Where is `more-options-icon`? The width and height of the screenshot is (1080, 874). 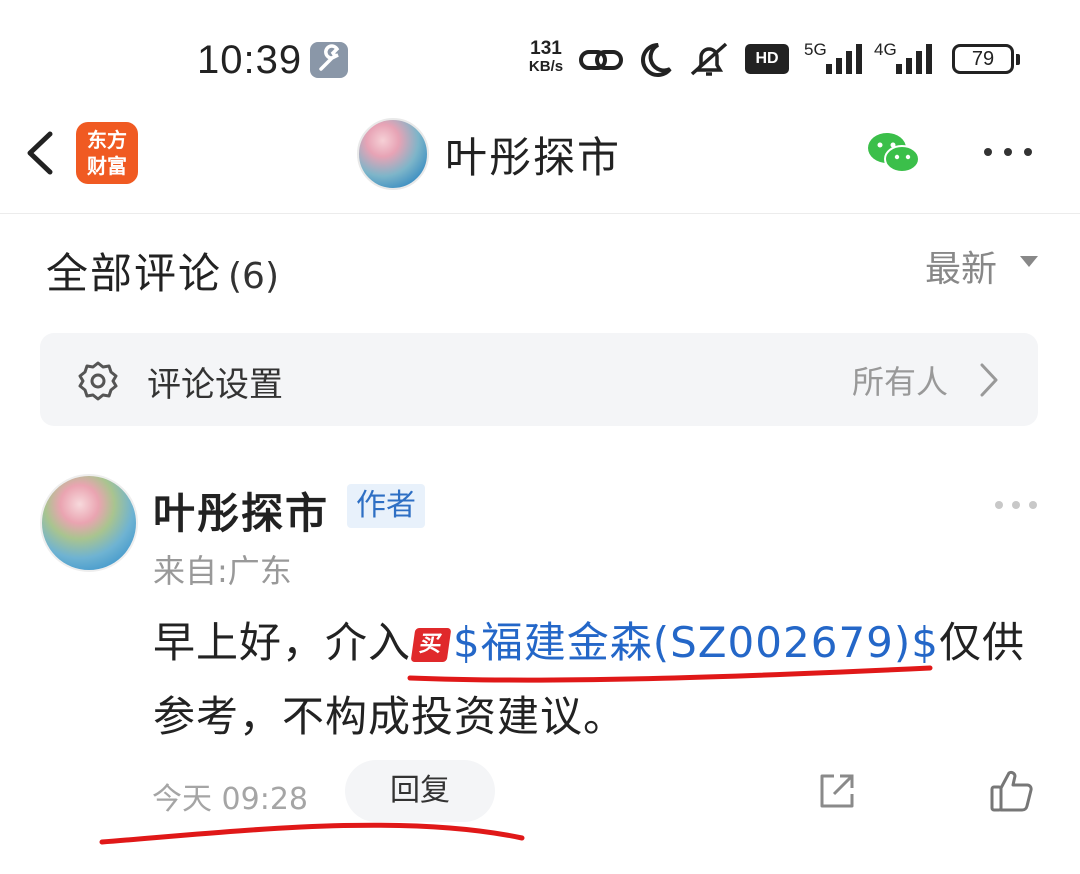
more-options-icon is located at coordinates (1008, 152).